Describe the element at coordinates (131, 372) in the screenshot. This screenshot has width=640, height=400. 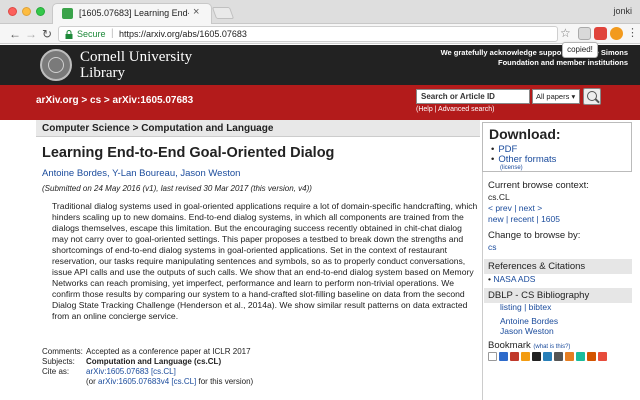
I see `cite-link: arXiv:1605.07683 [cs.CL]` at that location.